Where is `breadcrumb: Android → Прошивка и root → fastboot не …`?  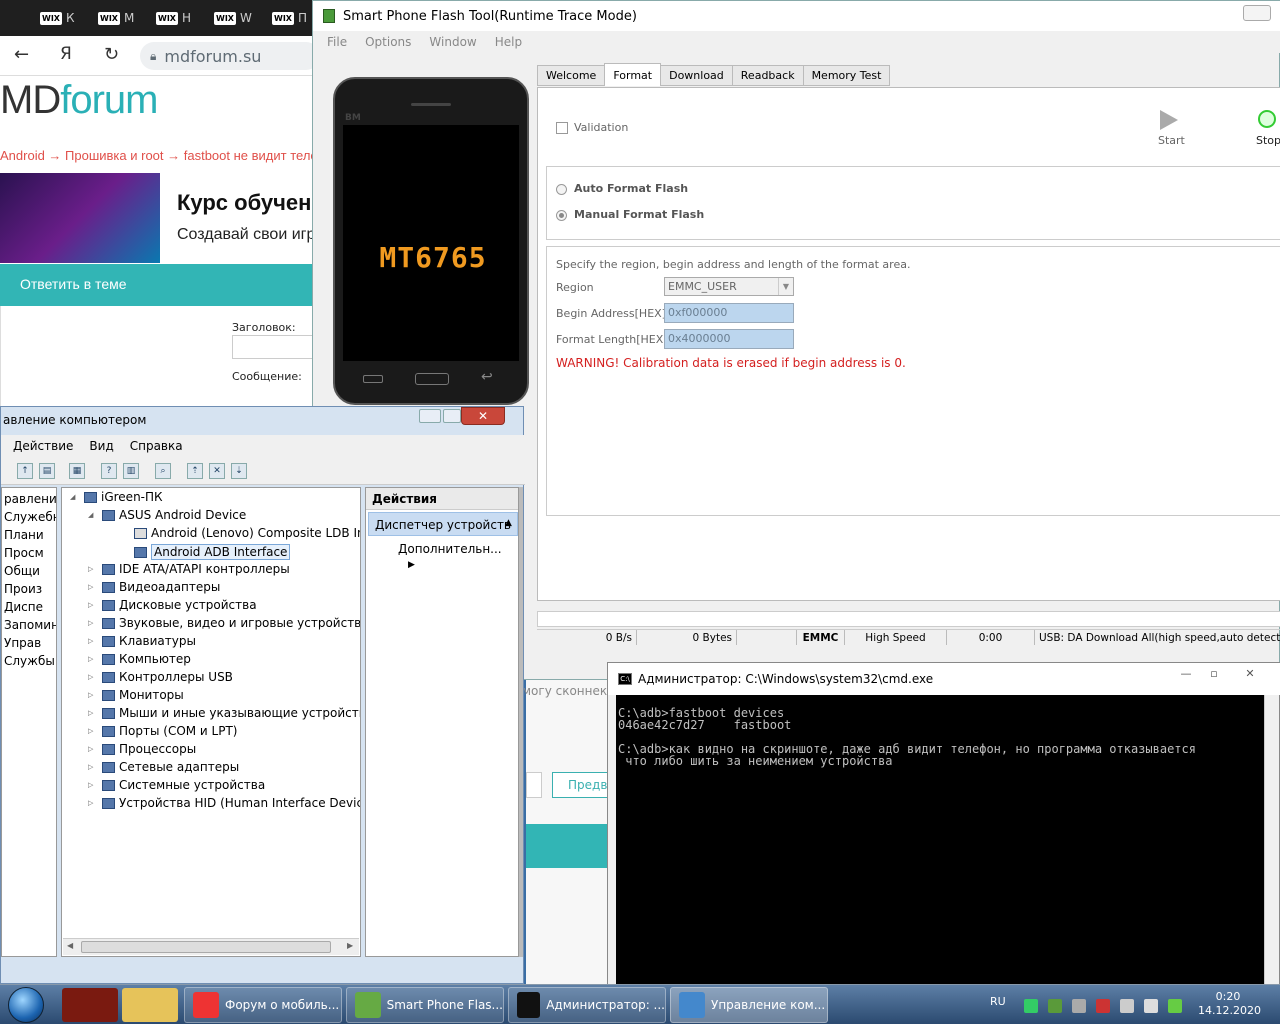
breadcrumb: Android → Прошивка и root → fastboot не … is located at coordinates (171, 155).